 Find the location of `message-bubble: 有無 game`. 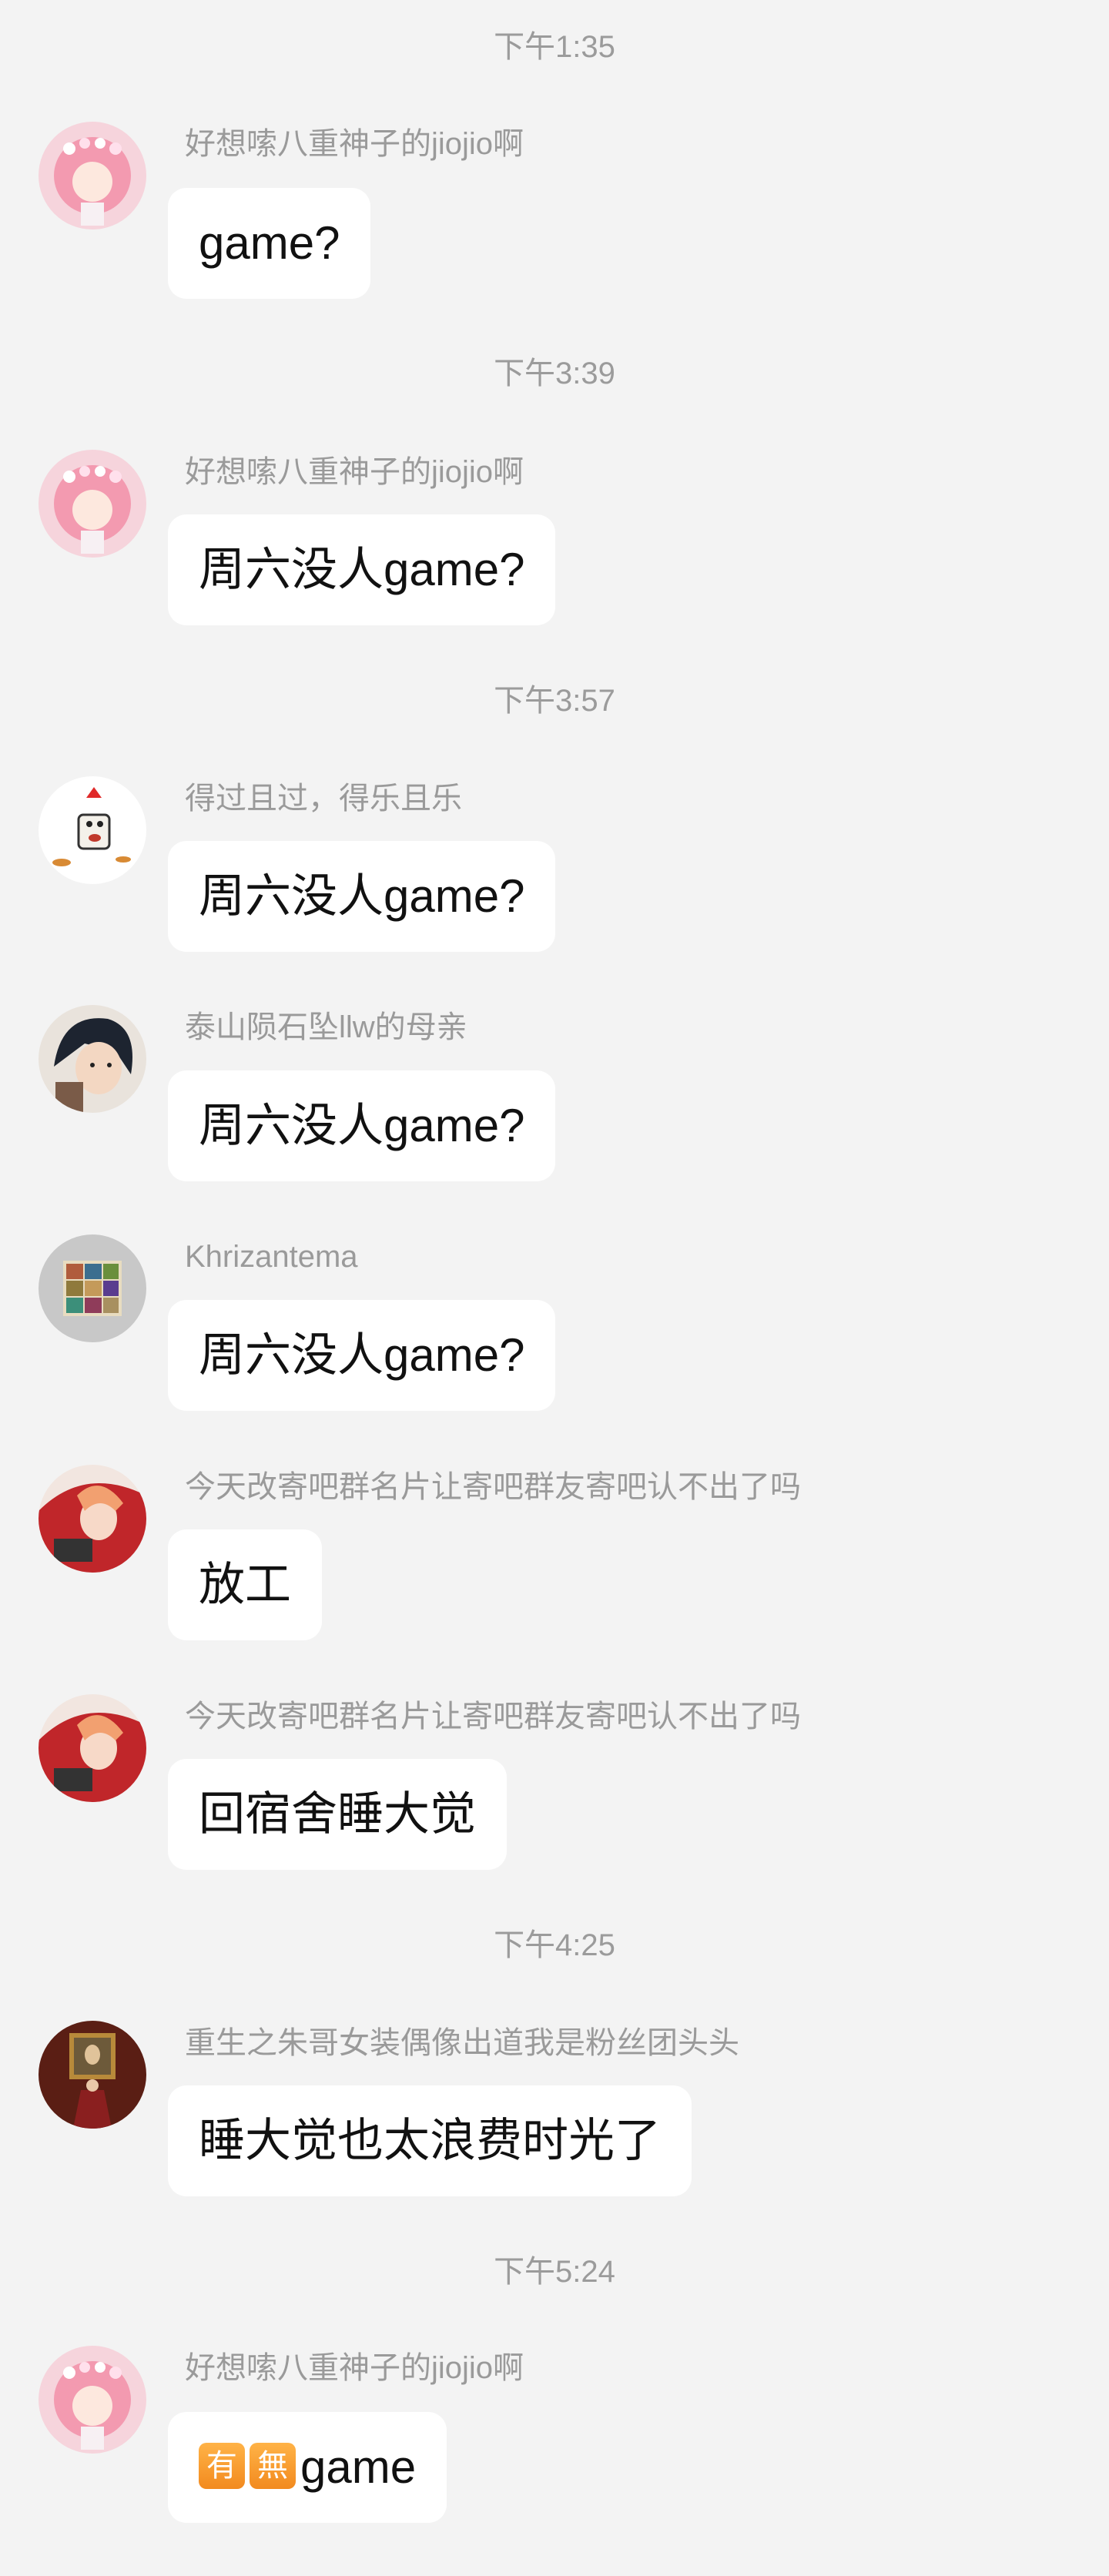

message-bubble: 有無 game is located at coordinates (307, 2467).